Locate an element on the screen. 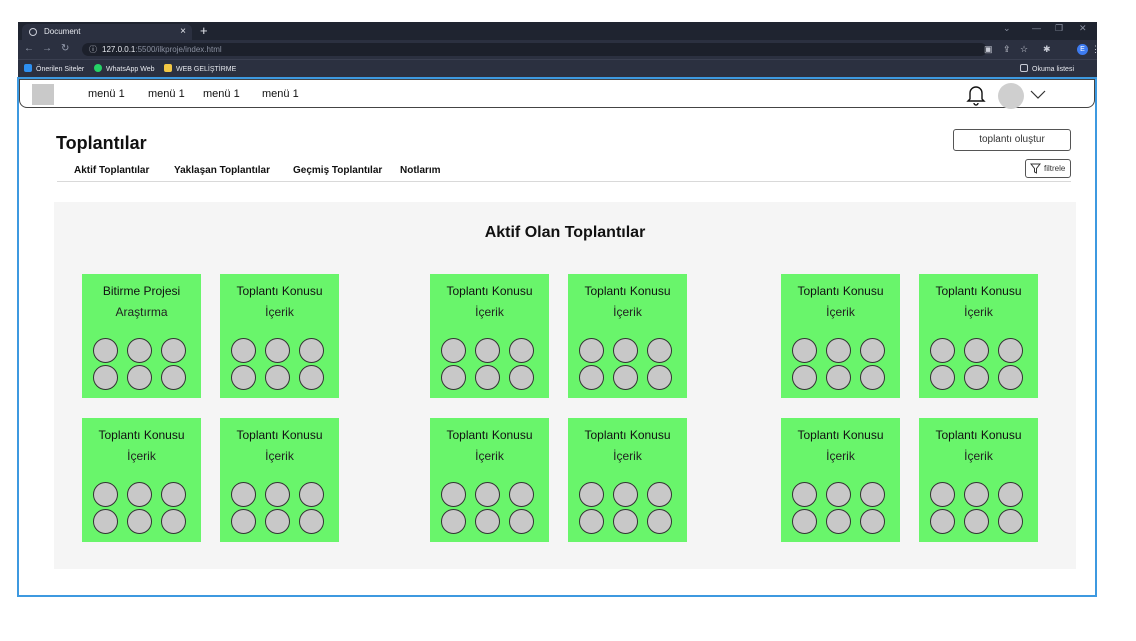 The height and width of the screenshot is (641, 1136). close-window-icon: ✕ is located at coordinates (1083, 28).